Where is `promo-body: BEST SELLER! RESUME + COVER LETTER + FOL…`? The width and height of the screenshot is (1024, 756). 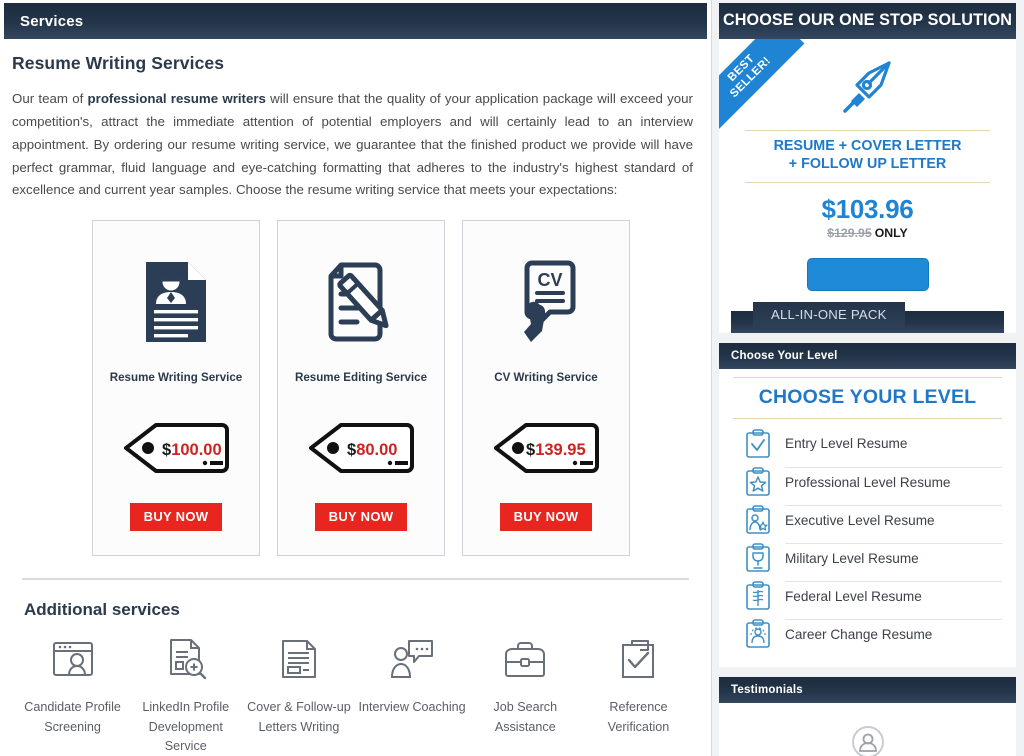 promo-body: BEST SELLER! RESUME + COVER LETTER + FOL… is located at coordinates (867, 186).